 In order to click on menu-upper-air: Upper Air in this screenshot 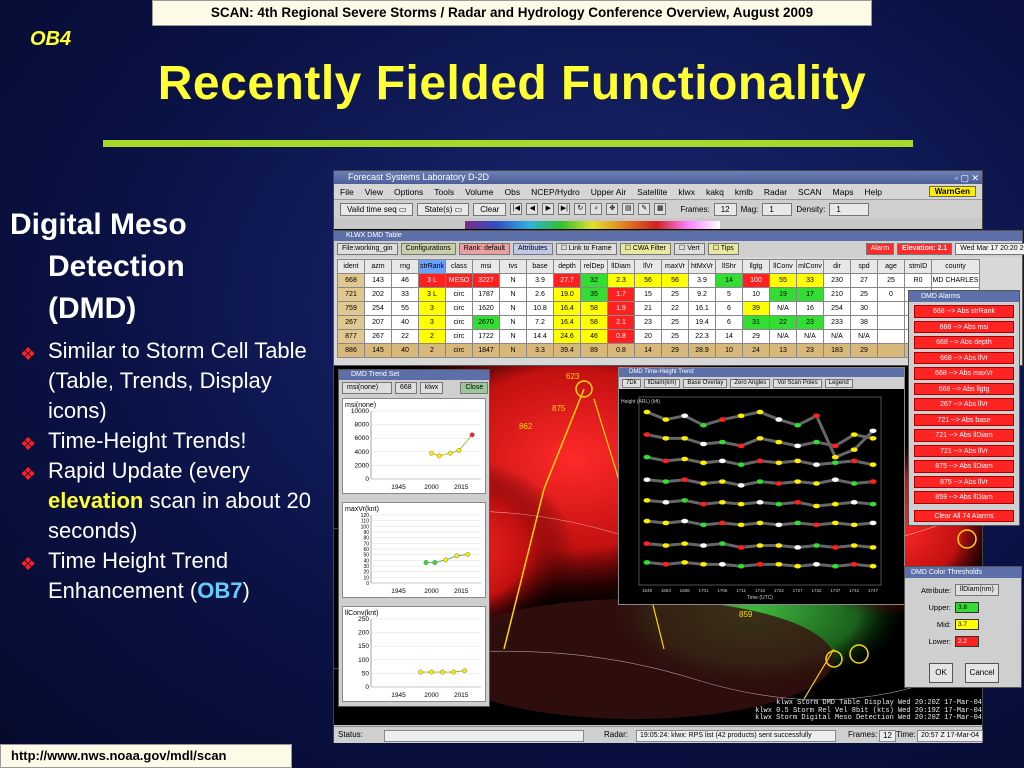, I will do `click(608, 192)`.